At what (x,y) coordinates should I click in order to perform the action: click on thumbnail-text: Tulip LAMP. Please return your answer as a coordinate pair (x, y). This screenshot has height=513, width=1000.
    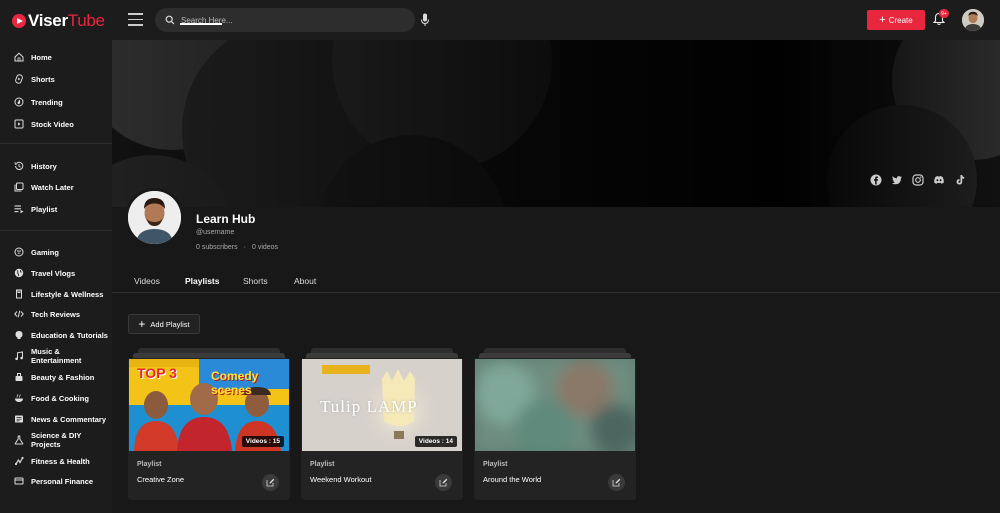
    Looking at the image, I should click on (369, 406).